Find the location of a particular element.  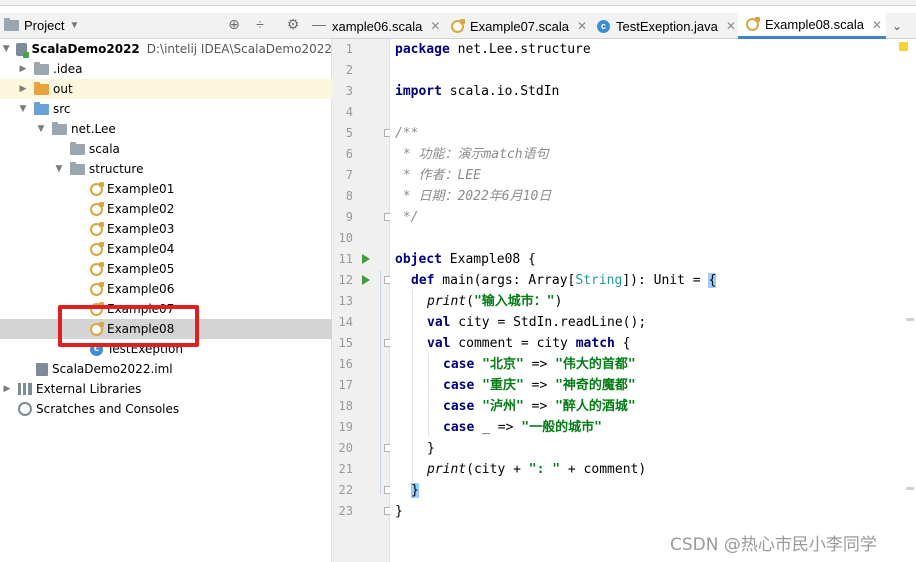

line-number: 3 is located at coordinates (349, 91).